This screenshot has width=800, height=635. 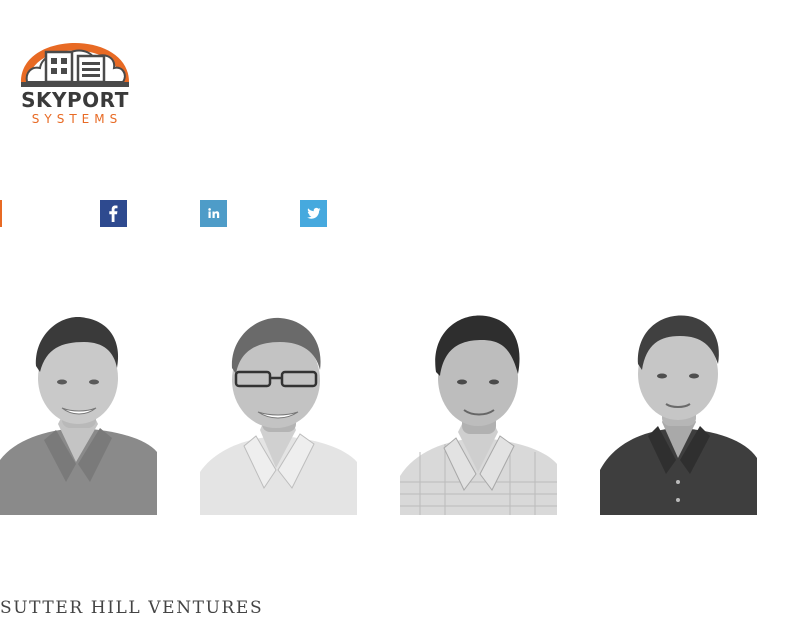 I want to click on twitter-link, so click(x=313, y=213).